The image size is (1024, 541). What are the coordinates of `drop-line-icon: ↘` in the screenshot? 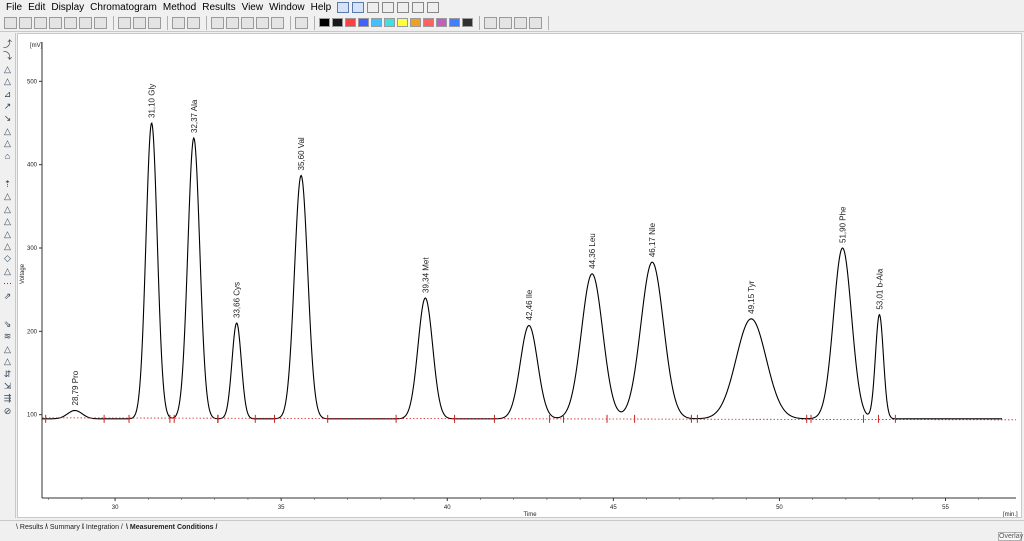 It's located at (7, 118).